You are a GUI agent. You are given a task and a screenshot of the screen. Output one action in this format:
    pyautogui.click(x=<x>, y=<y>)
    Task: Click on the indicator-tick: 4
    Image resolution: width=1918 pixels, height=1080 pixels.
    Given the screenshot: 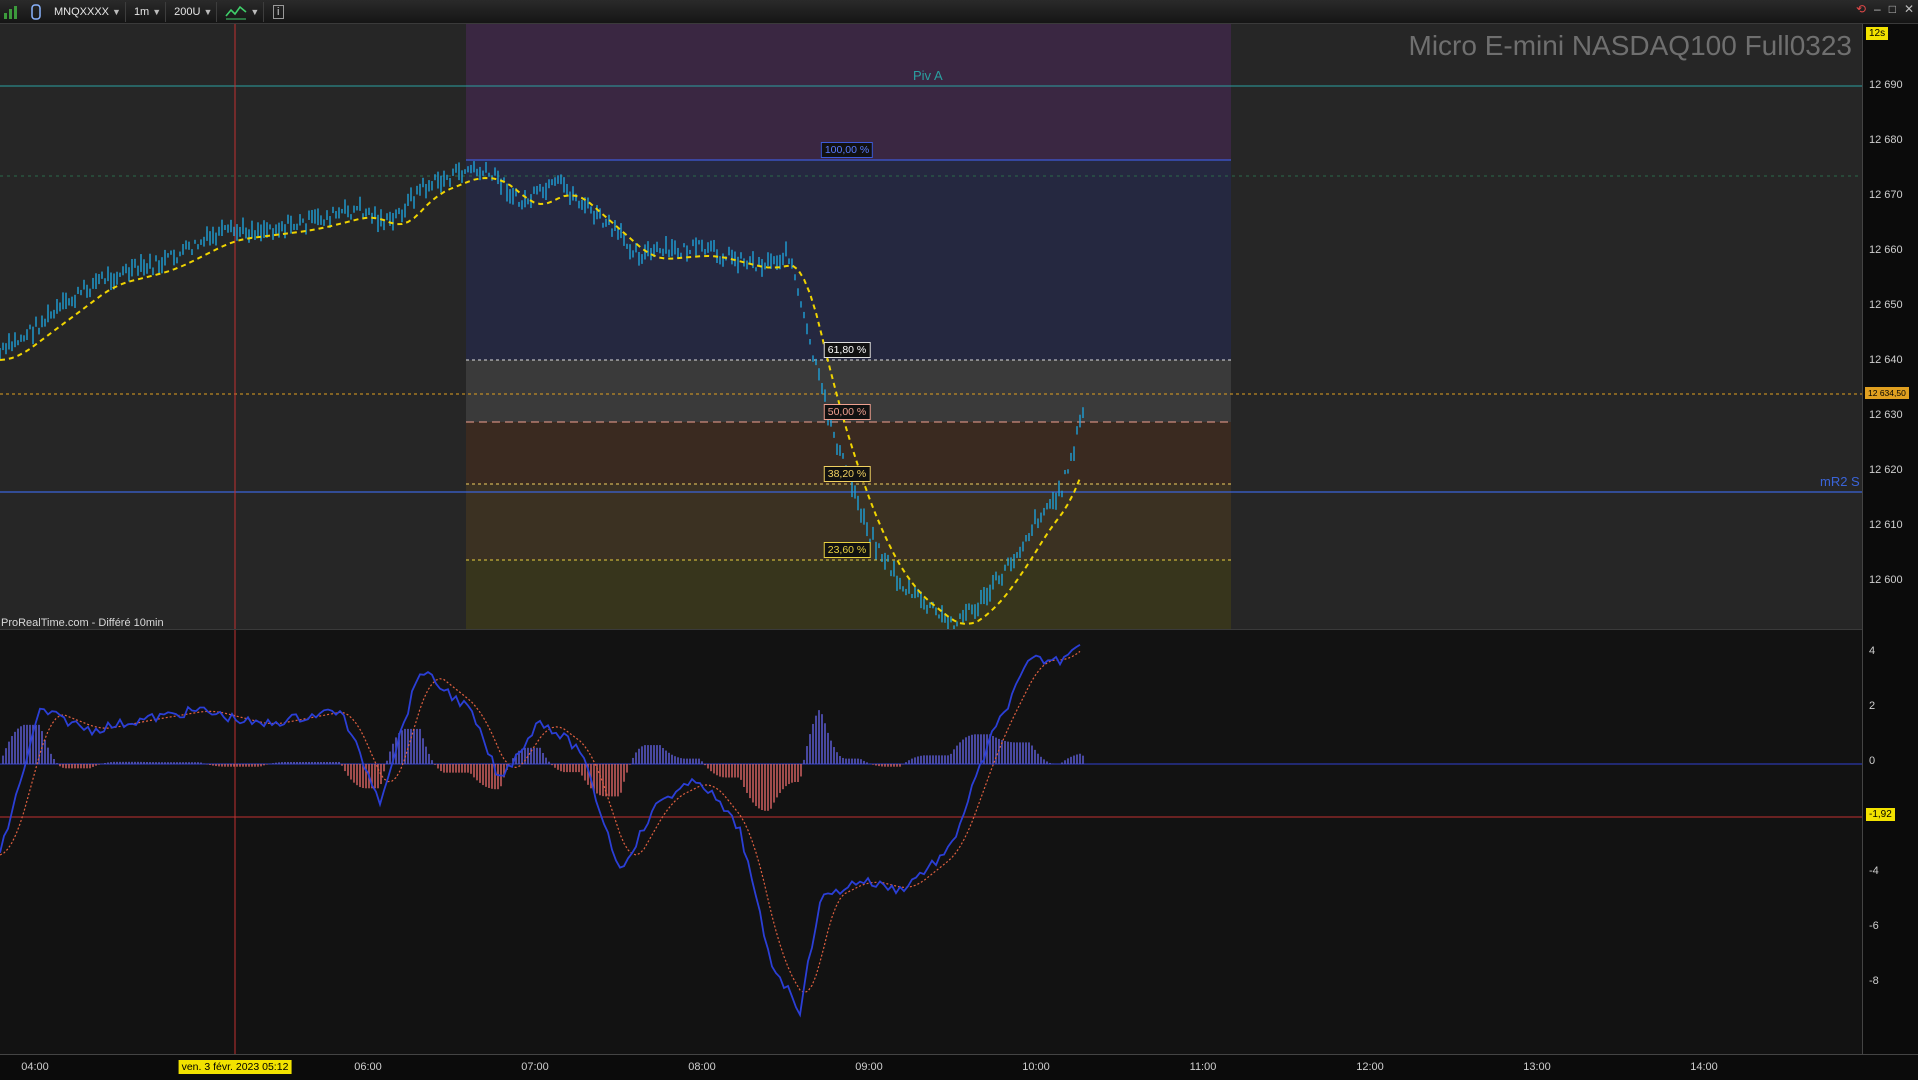 What is the action you would take?
    pyautogui.click(x=1872, y=651)
    